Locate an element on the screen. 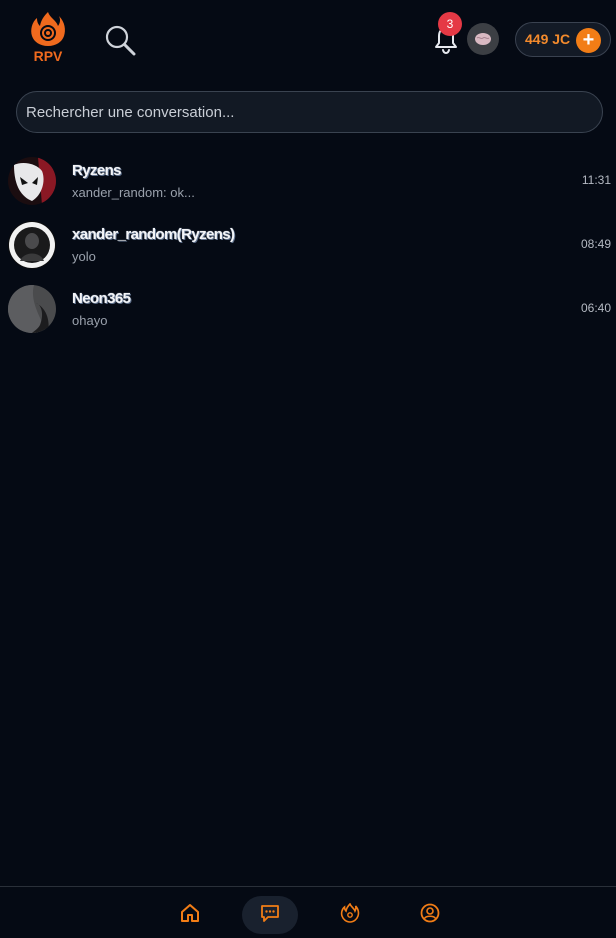  user-avatar is located at coordinates (483, 39).